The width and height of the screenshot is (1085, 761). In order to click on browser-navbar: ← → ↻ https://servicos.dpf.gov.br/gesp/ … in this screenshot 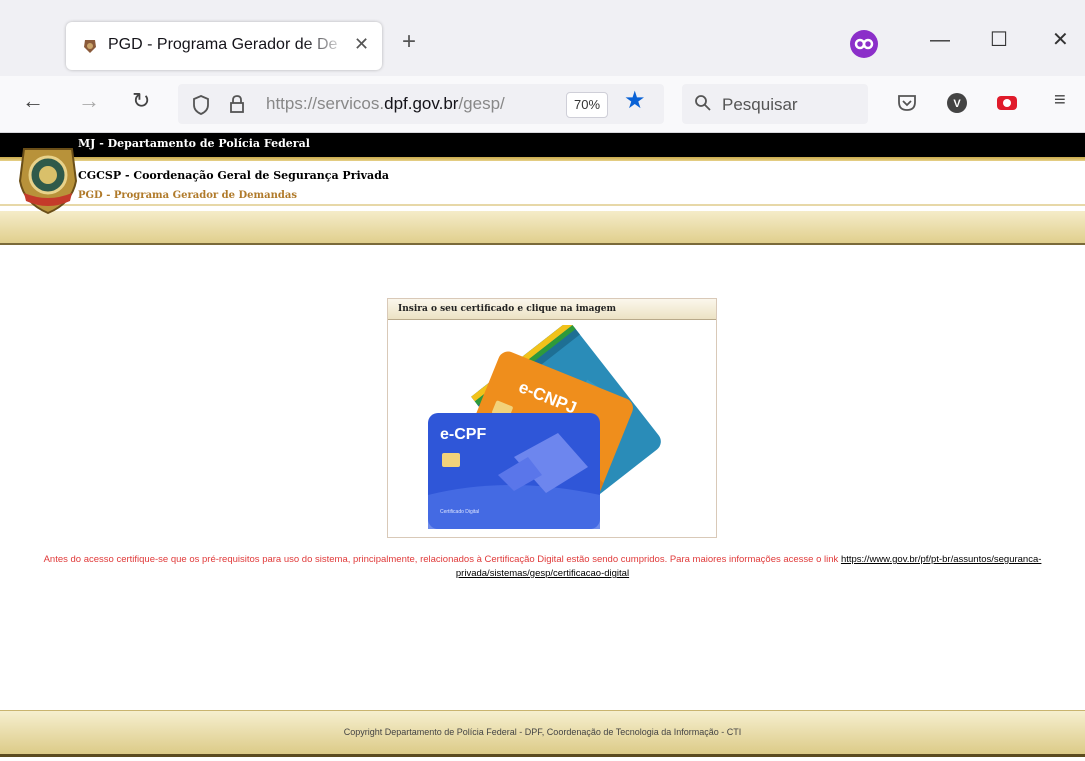, I will do `click(542, 104)`.